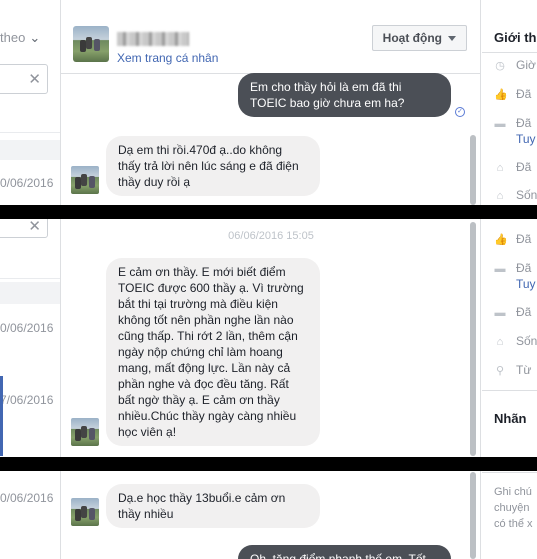  I want to click on message-outgoing: Oh, tăng điểm nhanh thế em. Tốt, so click(344, 552).